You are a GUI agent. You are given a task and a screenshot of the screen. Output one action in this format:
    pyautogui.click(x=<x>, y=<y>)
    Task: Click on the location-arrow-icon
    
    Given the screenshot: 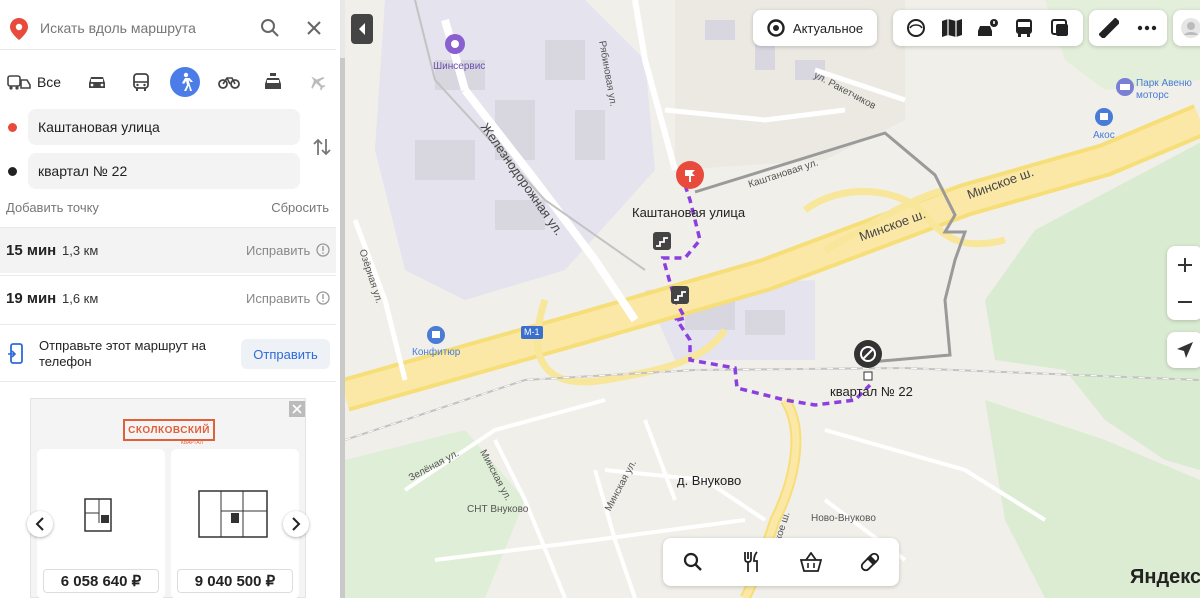 What is the action you would take?
    pyautogui.click(x=1185, y=350)
    